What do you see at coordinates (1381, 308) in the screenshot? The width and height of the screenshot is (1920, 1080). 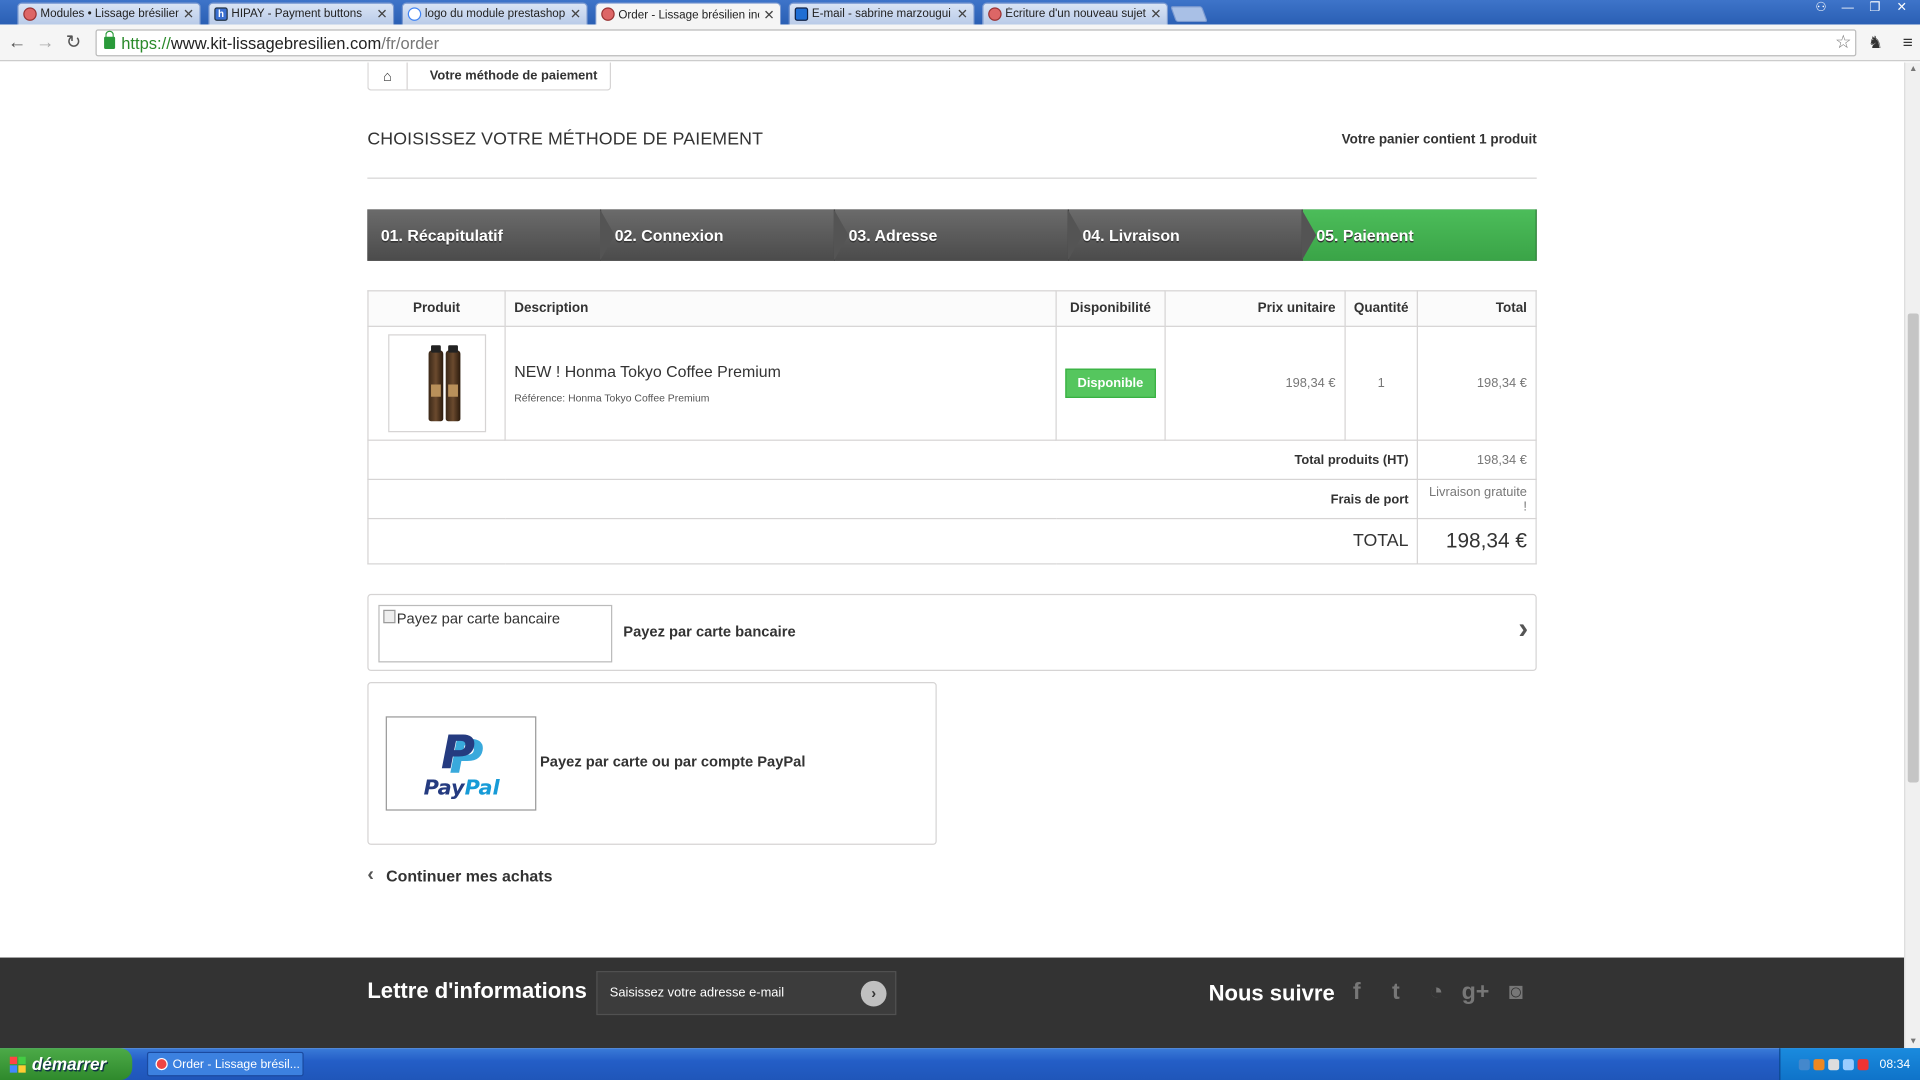 I see `col-quantity: Quantité` at bounding box center [1381, 308].